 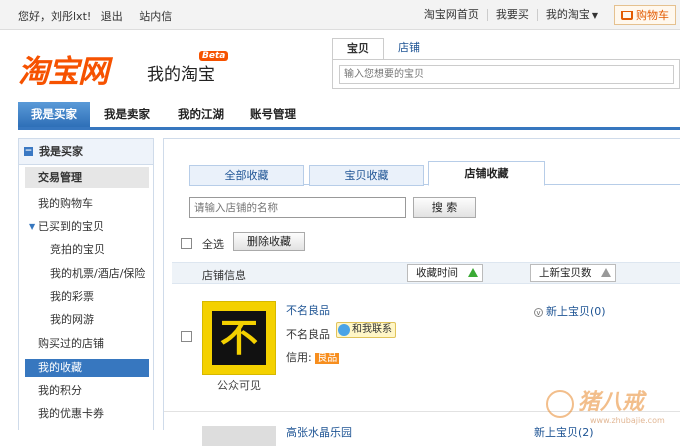 What do you see at coordinates (87, 414) in the screenshot?
I see `sidebar-item-coupons: 我的优惠卡券` at bounding box center [87, 414].